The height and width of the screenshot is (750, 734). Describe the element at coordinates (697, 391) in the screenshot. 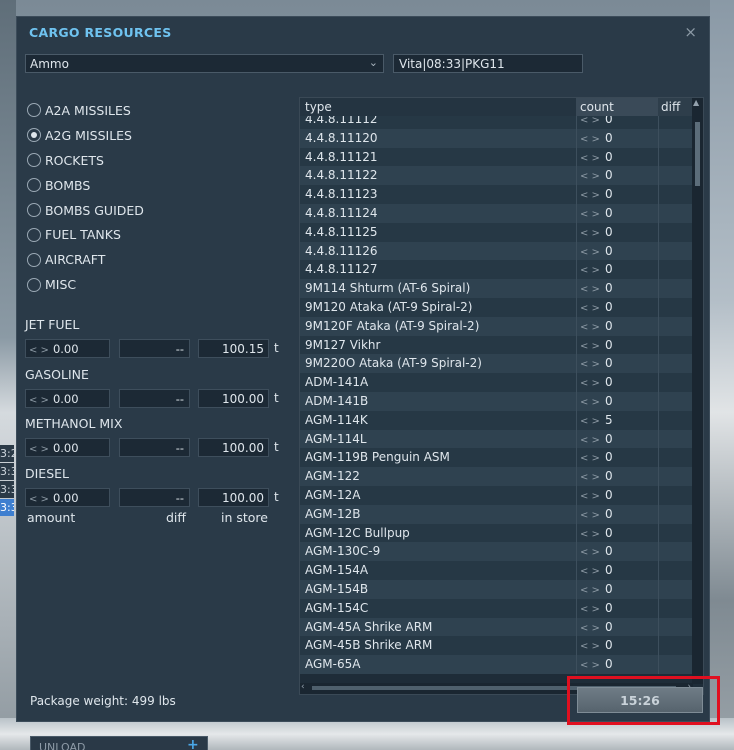

I see `vertical-scrollbar: ▲` at that location.